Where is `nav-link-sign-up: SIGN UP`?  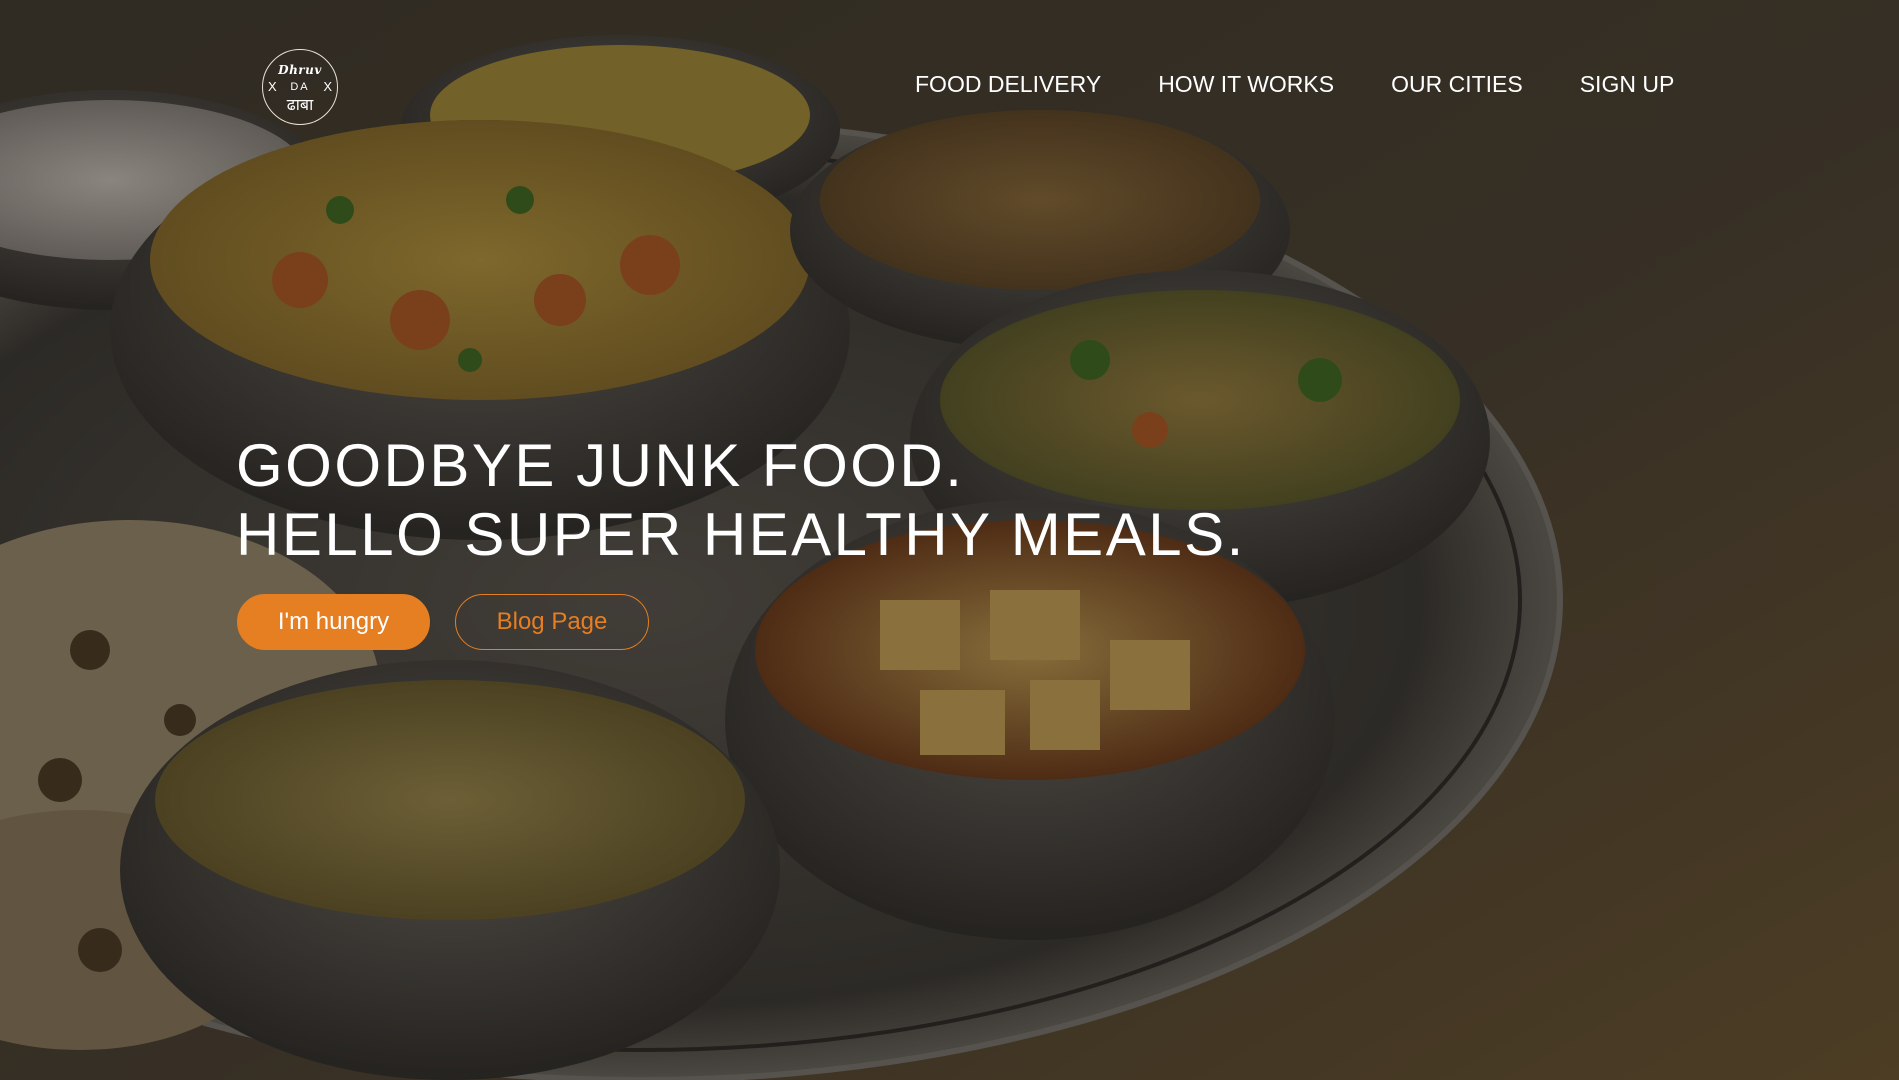 nav-link-sign-up: SIGN UP is located at coordinates (1627, 84).